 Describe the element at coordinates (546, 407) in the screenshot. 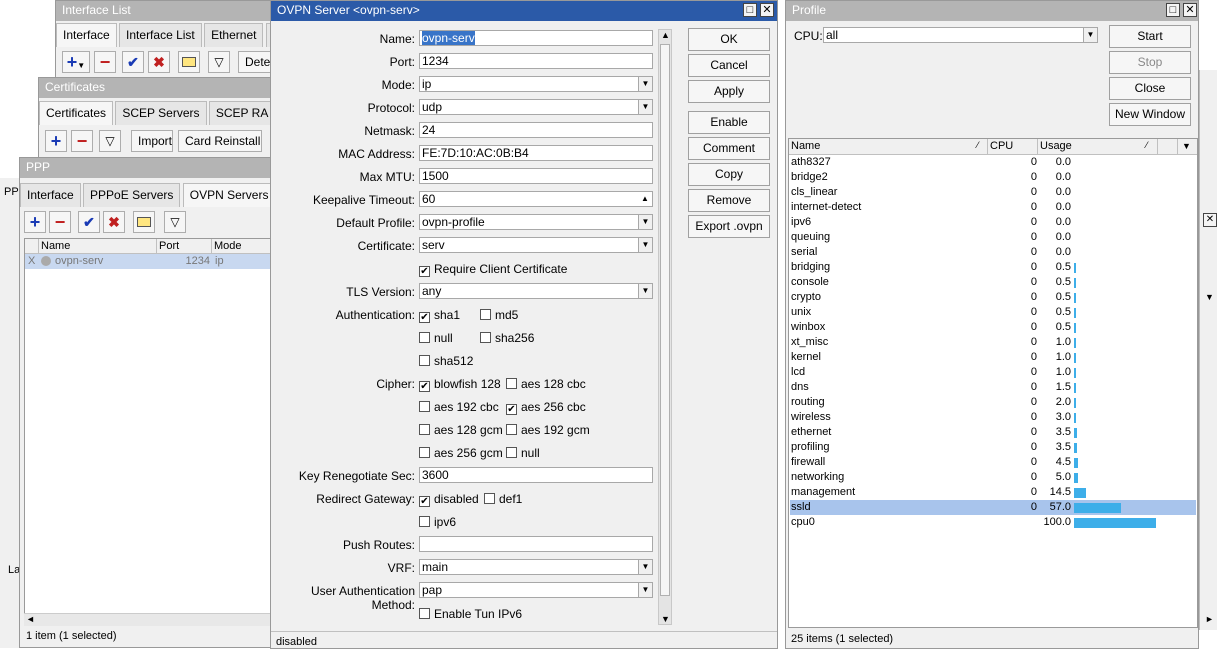

I see `cipher-aes-256-cbc-checkbox: ✔ aes 256 cbc` at that location.